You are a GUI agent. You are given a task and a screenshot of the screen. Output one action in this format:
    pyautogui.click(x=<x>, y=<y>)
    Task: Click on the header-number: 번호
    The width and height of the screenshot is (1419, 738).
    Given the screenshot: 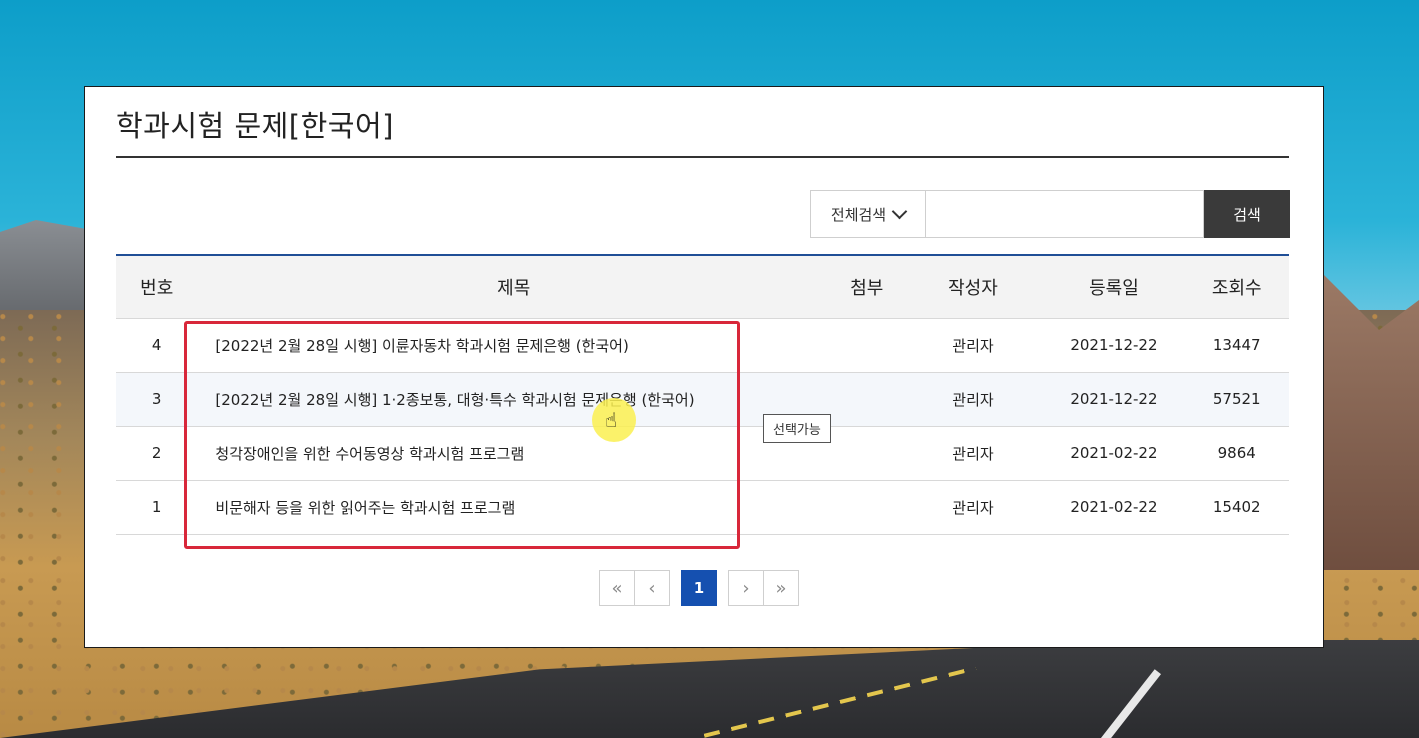 What is the action you would take?
    pyautogui.click(x=157, y=287)
    